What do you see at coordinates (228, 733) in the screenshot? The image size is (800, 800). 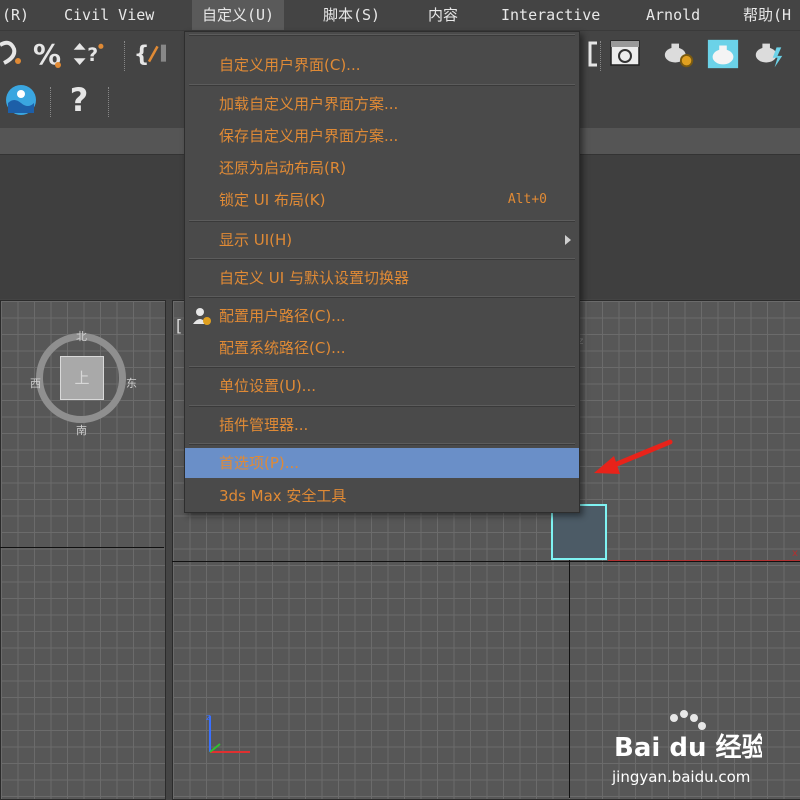 I see `axis-tripod-icon: z` at bounding box center [228, 733].